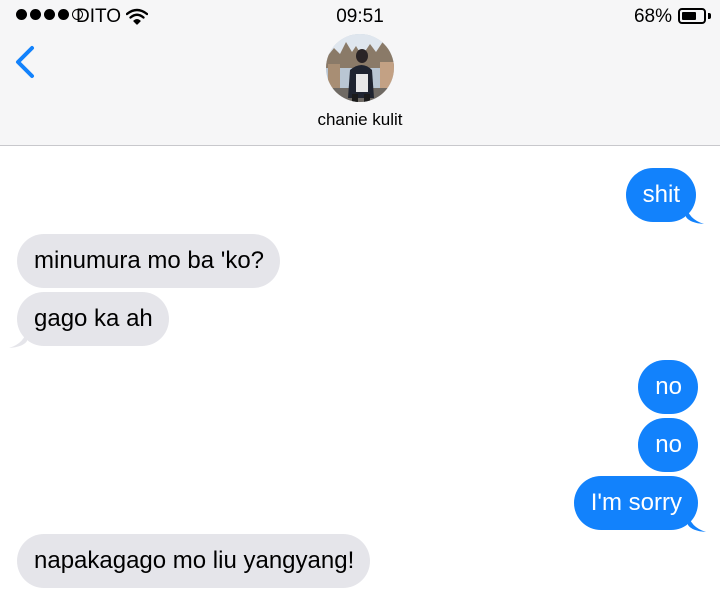 The width and height of the screenshot is (720, 612). What do you see at coordinates (93, 319) in the screenshot?
I see `message-text: gago ka ah` at bounding box center [93, 319].